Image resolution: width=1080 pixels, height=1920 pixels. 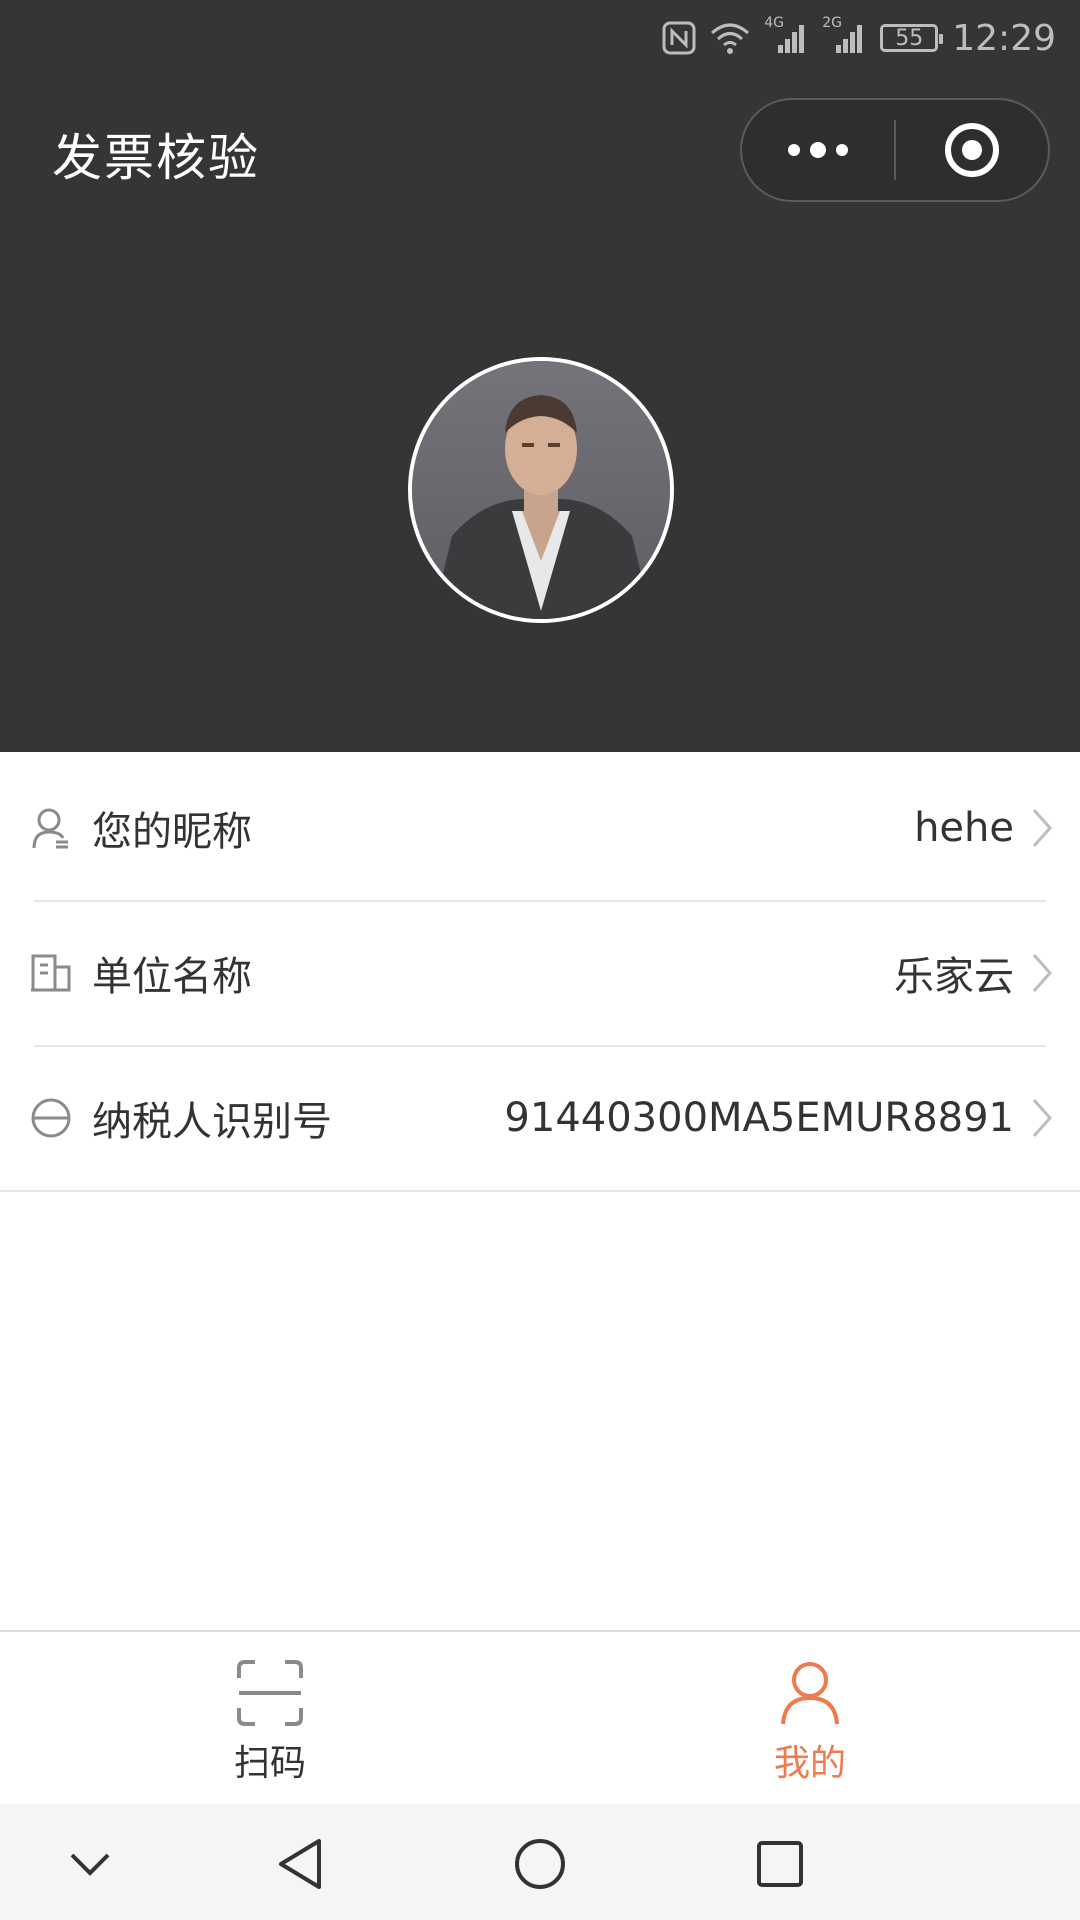 I want to click on target-close-icon, so click(x=972, y=150).